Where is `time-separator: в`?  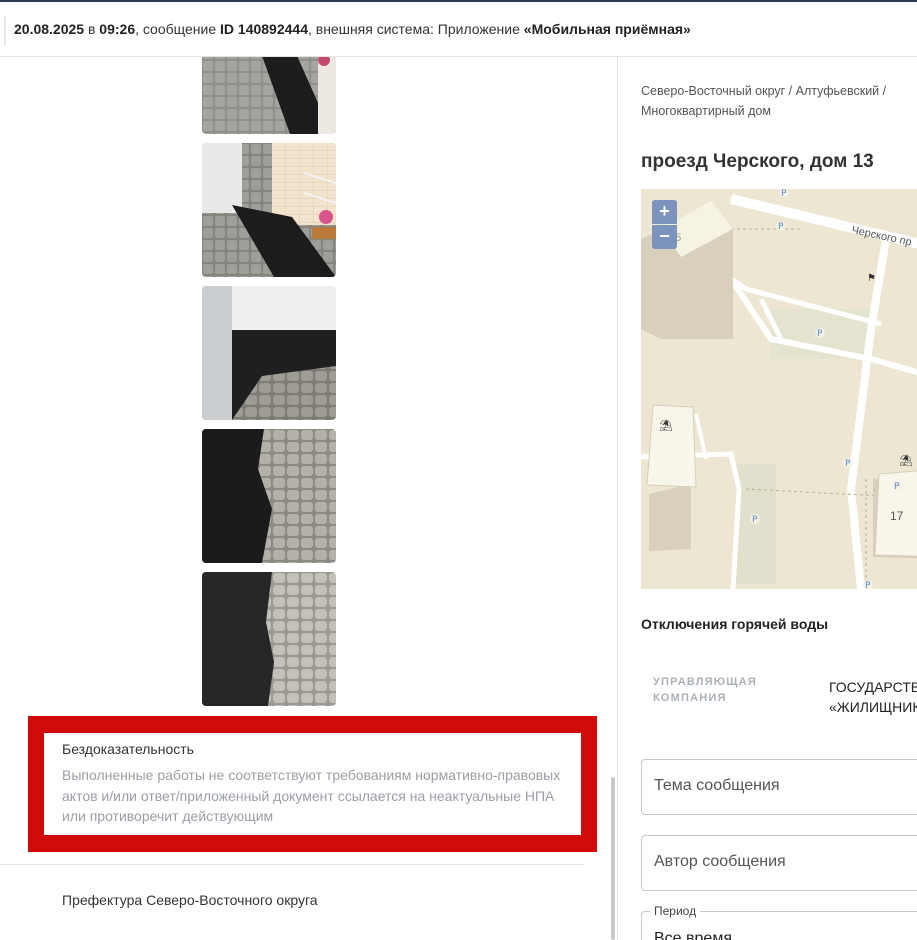
time-separator: в is located at coordinates (92, 29).